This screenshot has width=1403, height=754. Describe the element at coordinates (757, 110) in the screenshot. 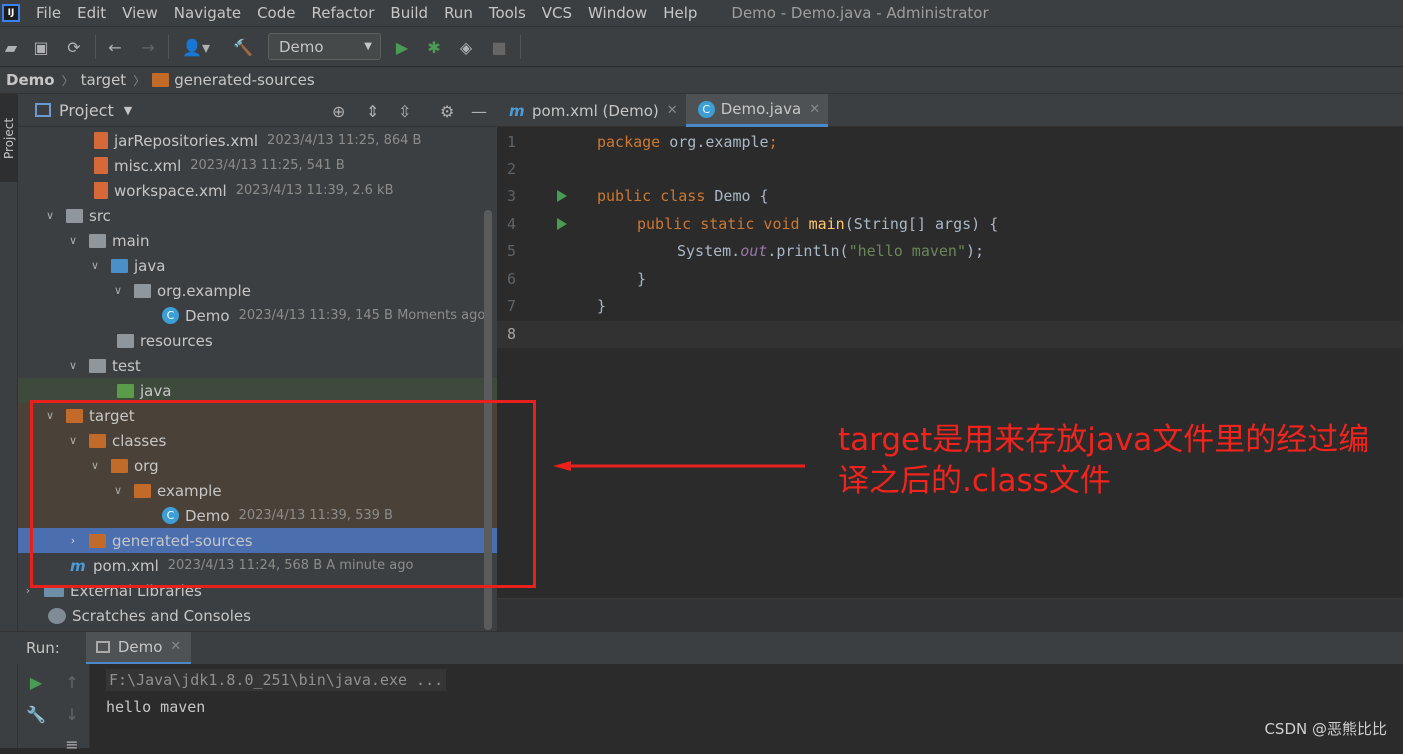

I see `tab-demo-java: C Demo.java ✕` at that location.